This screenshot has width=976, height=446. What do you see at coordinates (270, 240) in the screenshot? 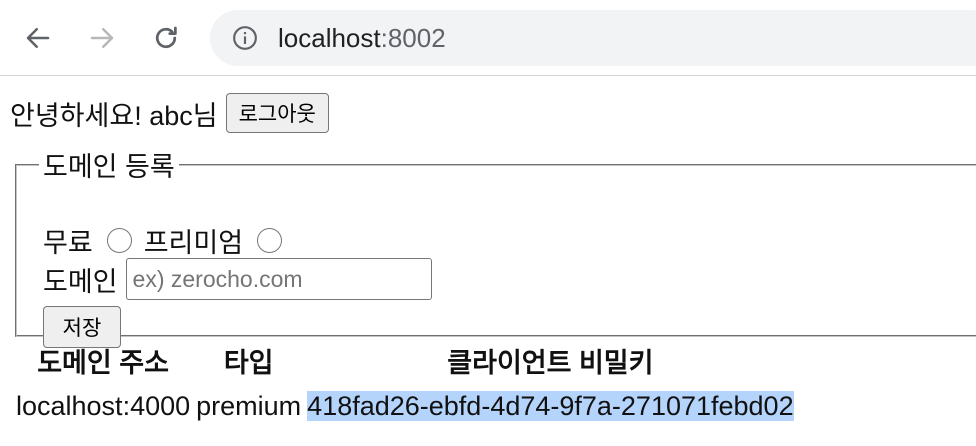
I see `type-premium-radio` at bounding box center [270, 240].